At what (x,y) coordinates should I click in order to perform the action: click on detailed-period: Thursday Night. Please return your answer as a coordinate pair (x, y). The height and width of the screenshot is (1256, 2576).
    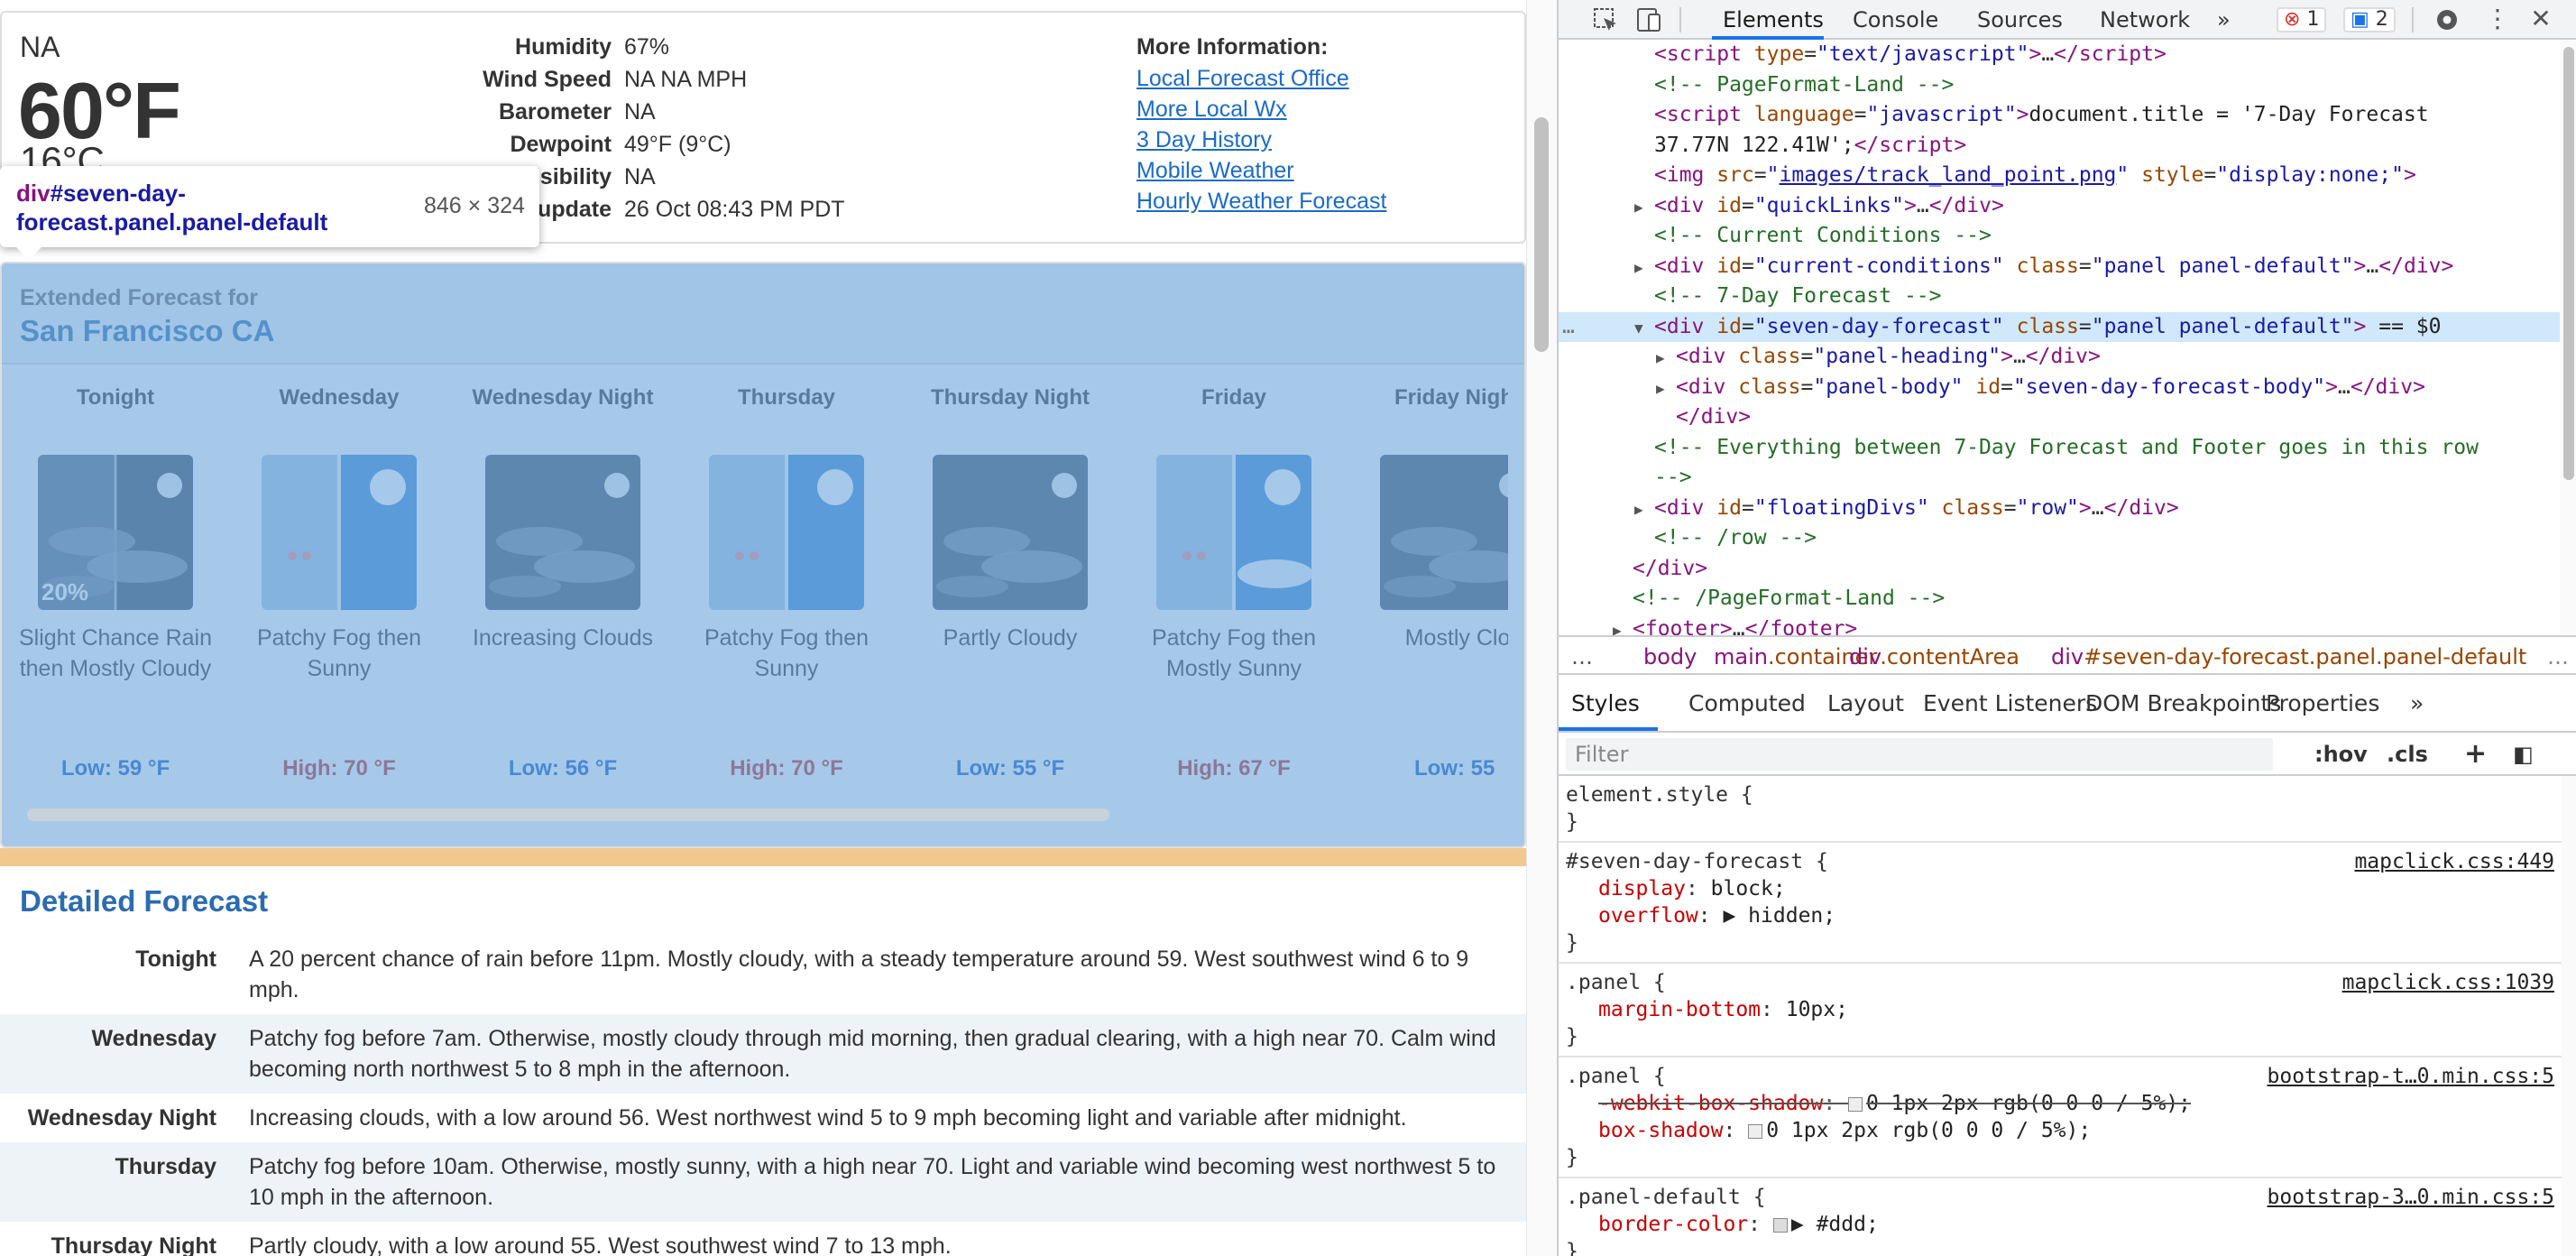
    Looking at the image, I should click on (134, 1244).